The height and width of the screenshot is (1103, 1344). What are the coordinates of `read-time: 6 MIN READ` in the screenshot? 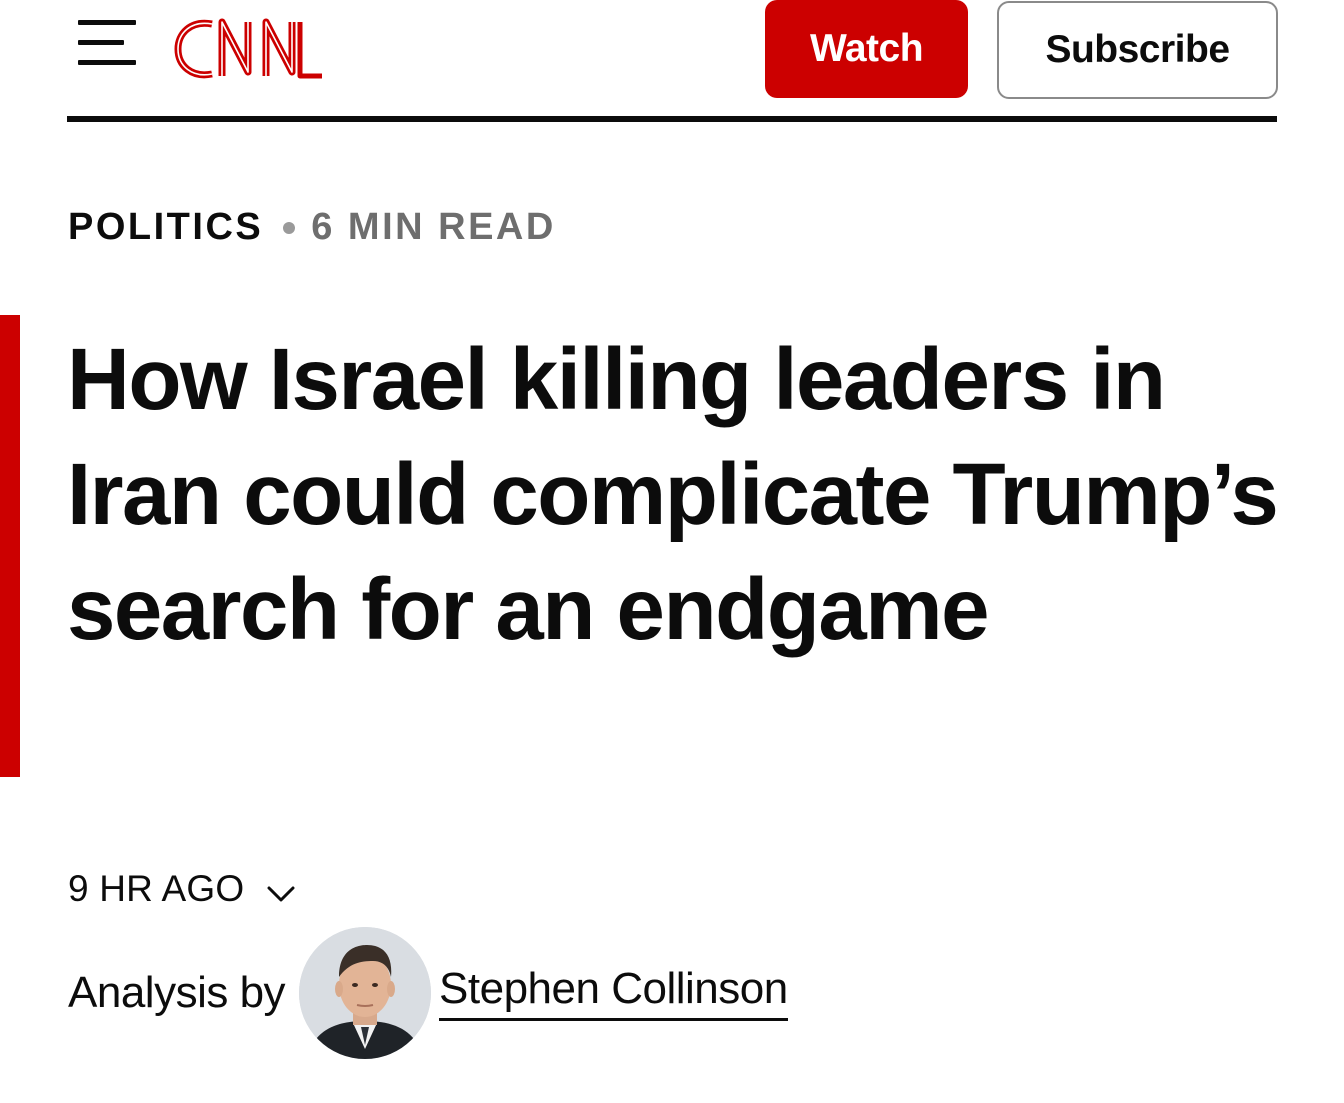 It's located at (433, 227).